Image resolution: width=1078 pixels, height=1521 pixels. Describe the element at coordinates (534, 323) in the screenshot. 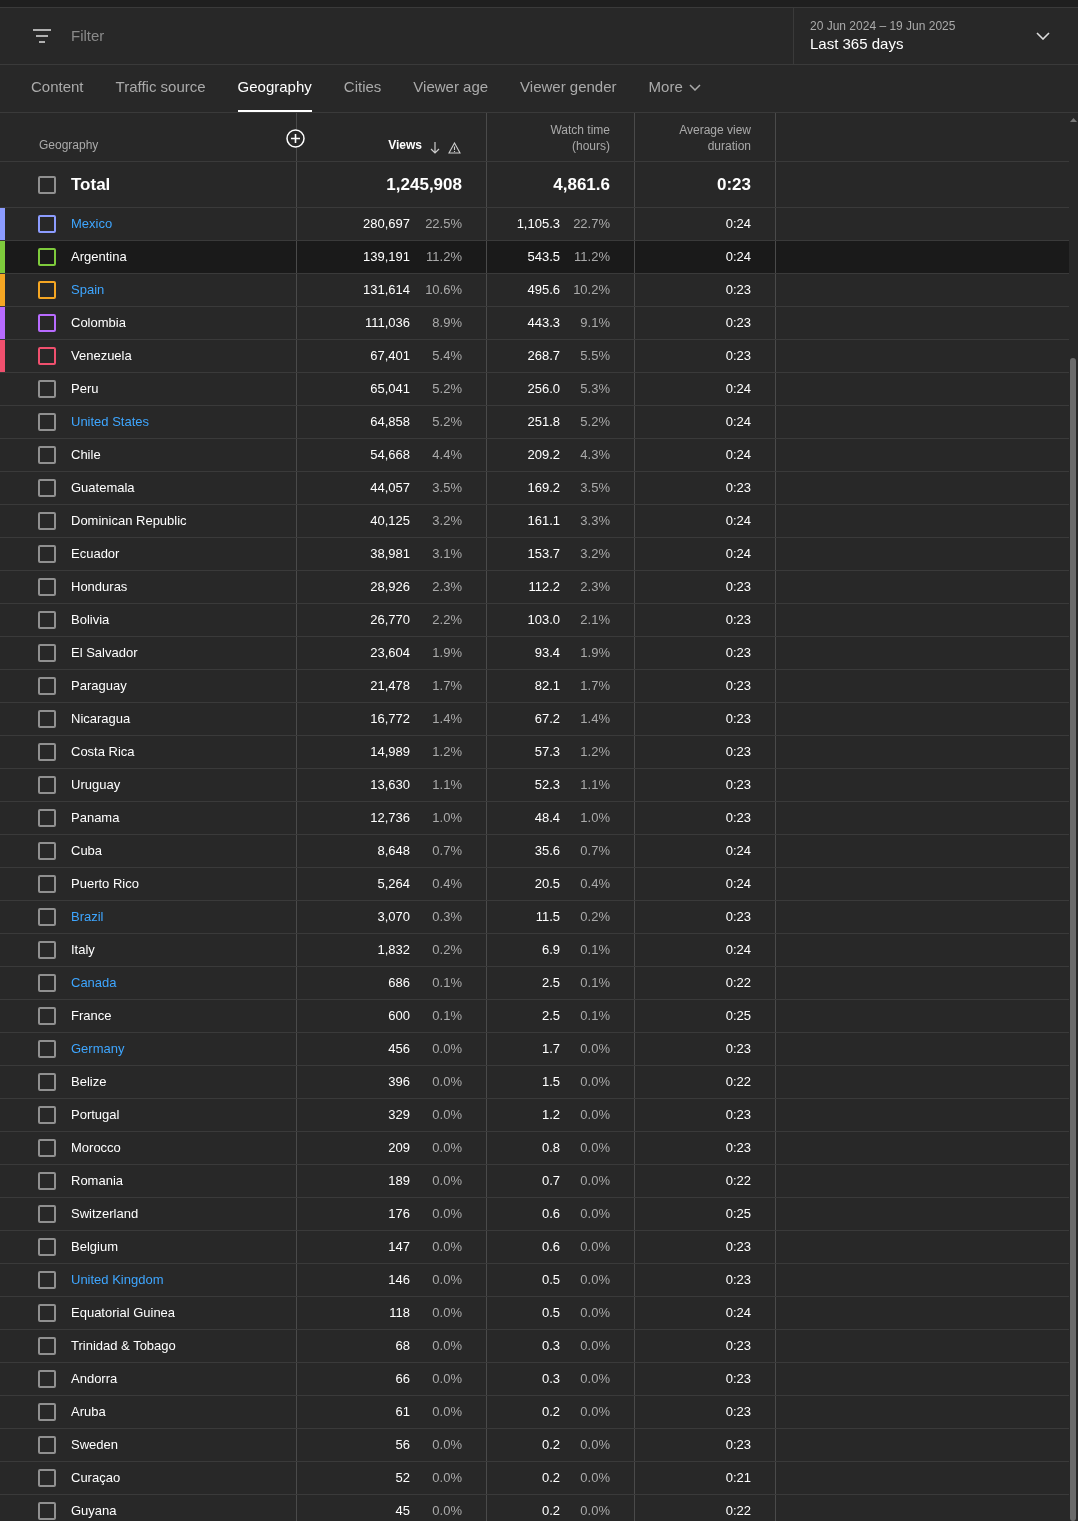

I see `table-row: Colombia 111,036 8.9% 443.3 9.1% 0:23` at that location.